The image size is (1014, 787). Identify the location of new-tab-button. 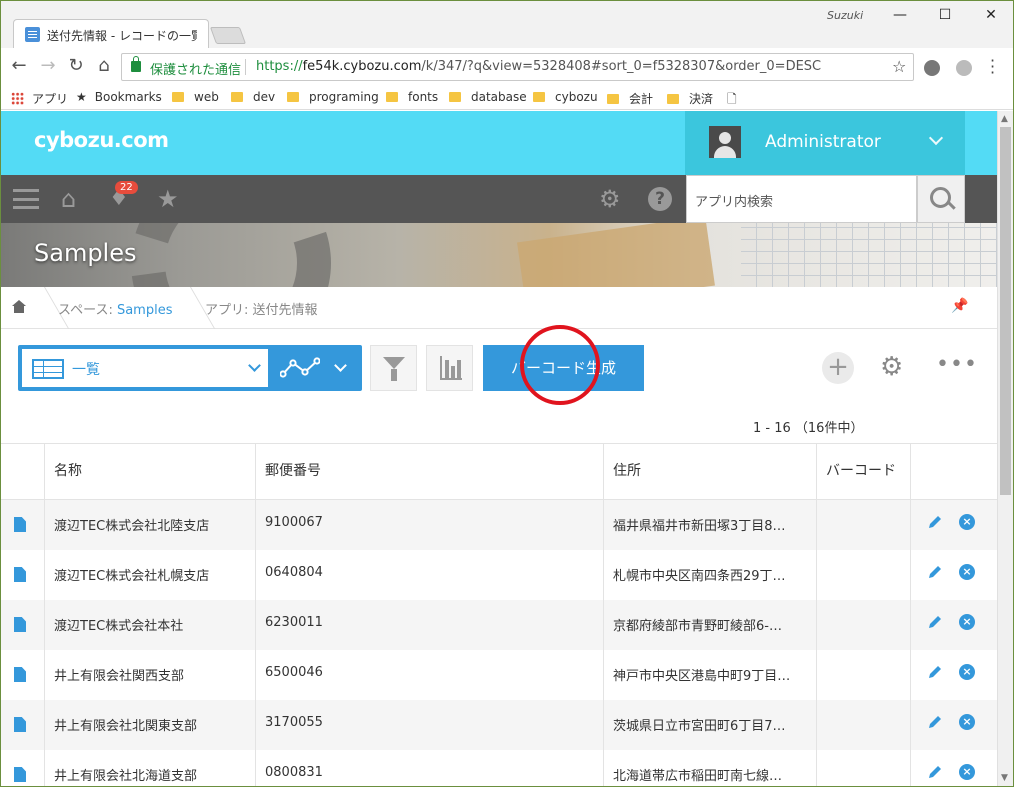
(228, 35).